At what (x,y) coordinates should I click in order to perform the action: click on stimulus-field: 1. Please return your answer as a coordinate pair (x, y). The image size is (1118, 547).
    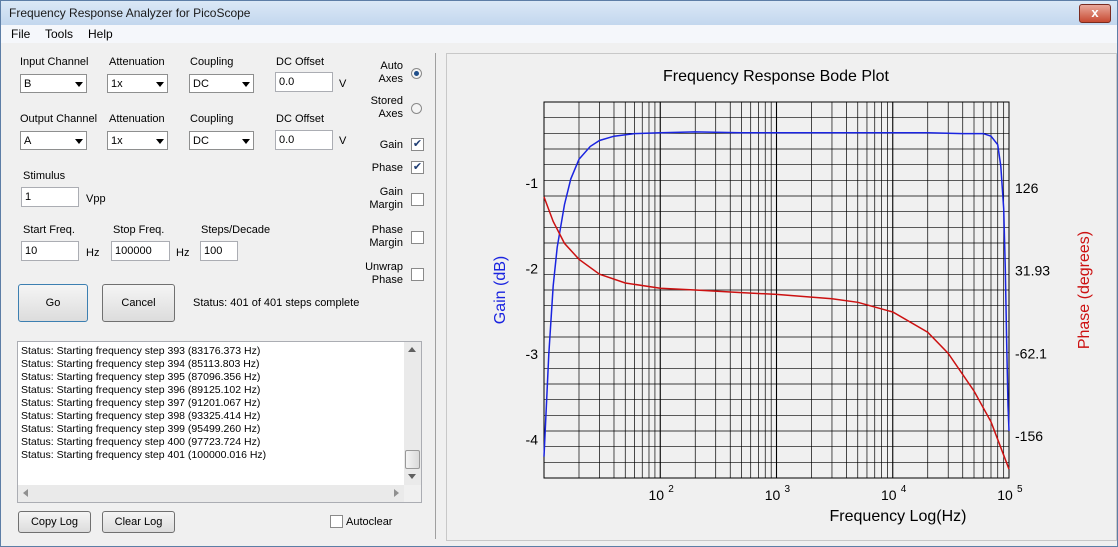
    Looking at the image, I should click on (50, 197).